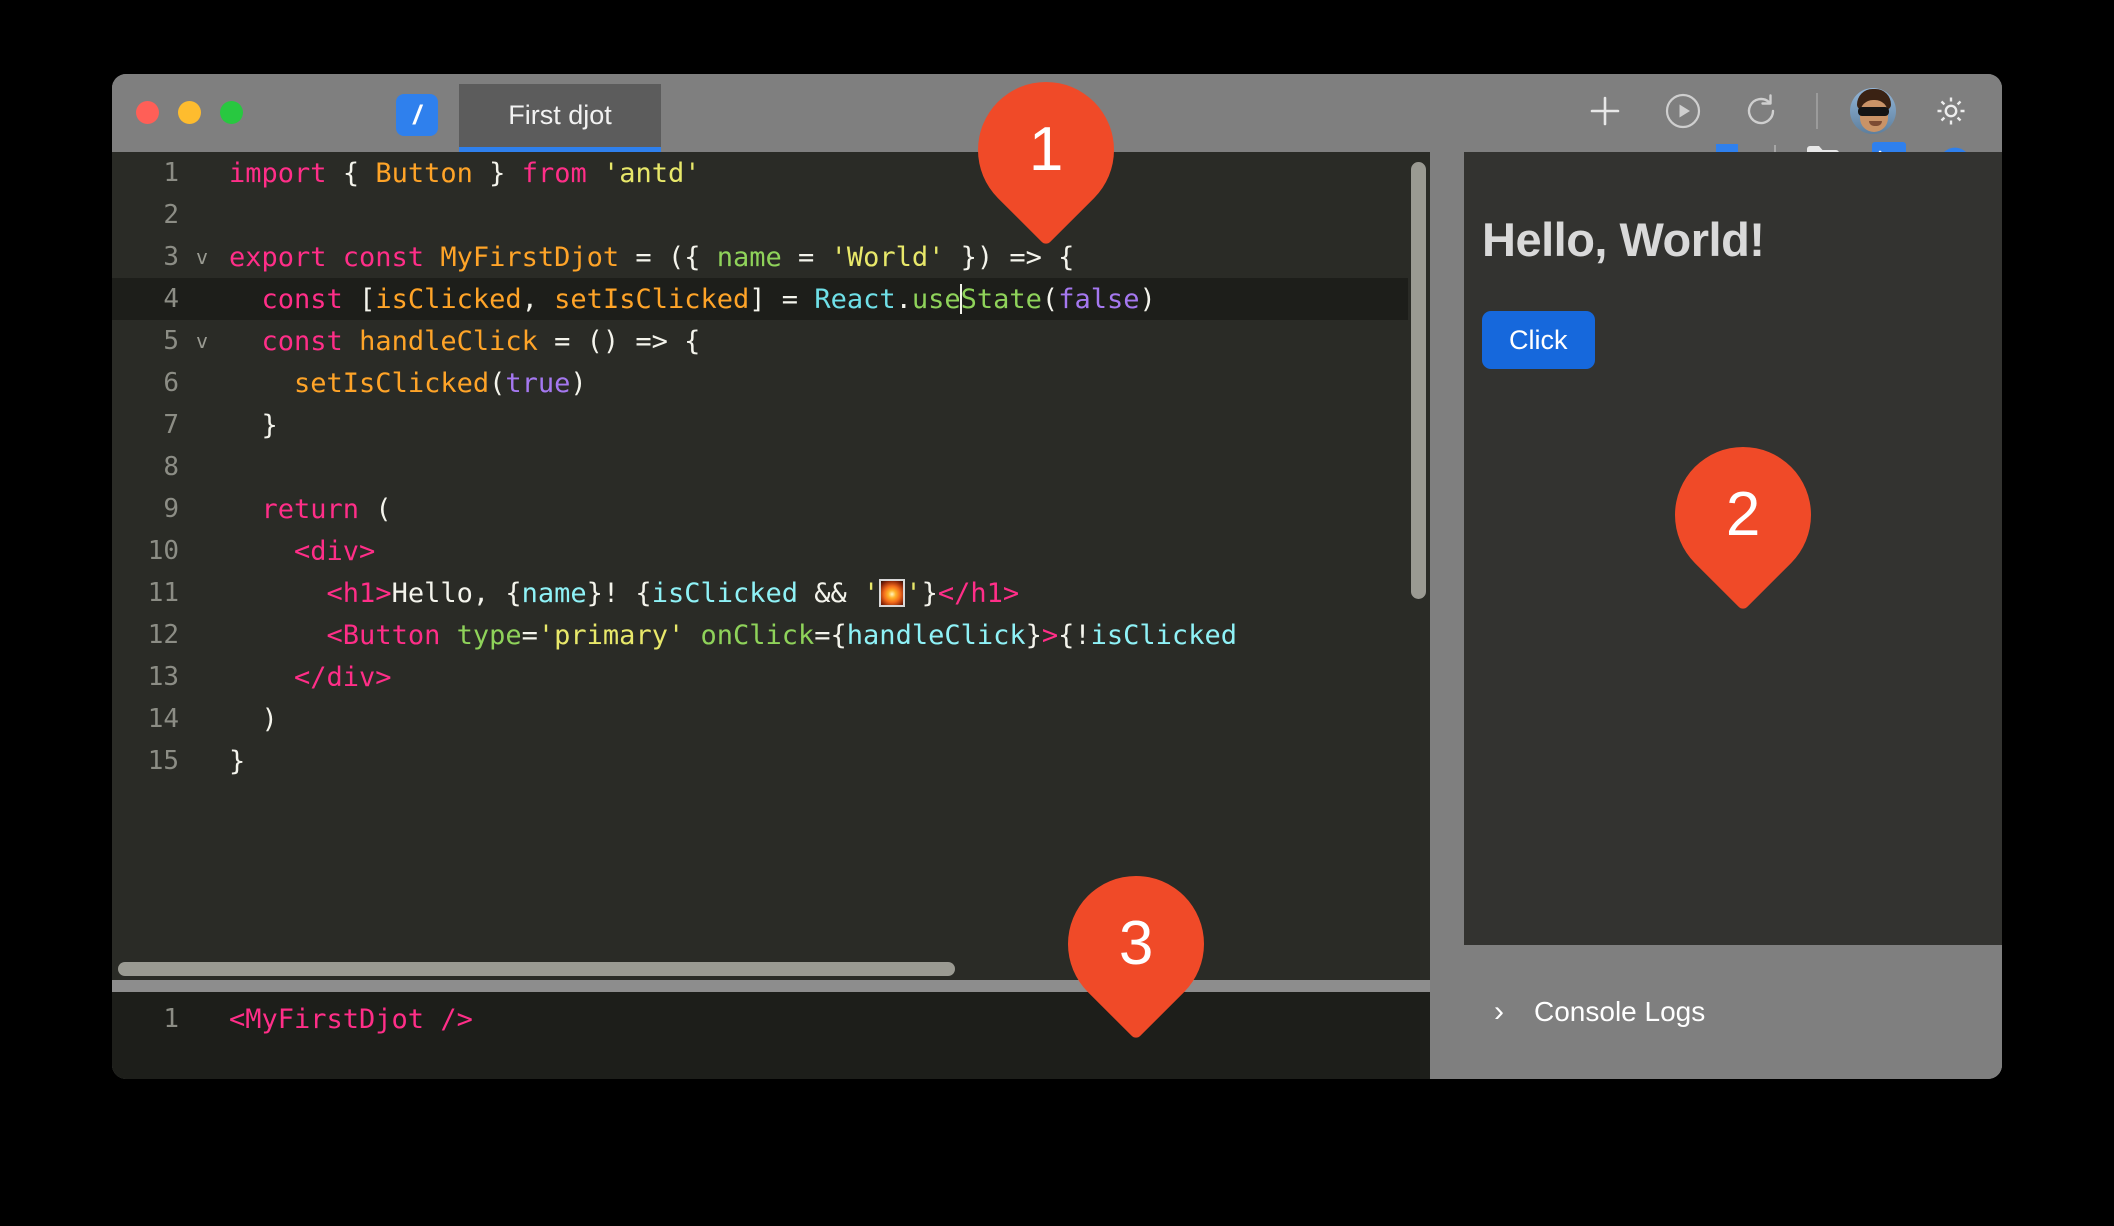 The height and width of the screenshot is (1226, 2114). What do you see at coordinates (171, 341) in the screenshot?
I see `line-number: 5` at bounding box center [171, 341].